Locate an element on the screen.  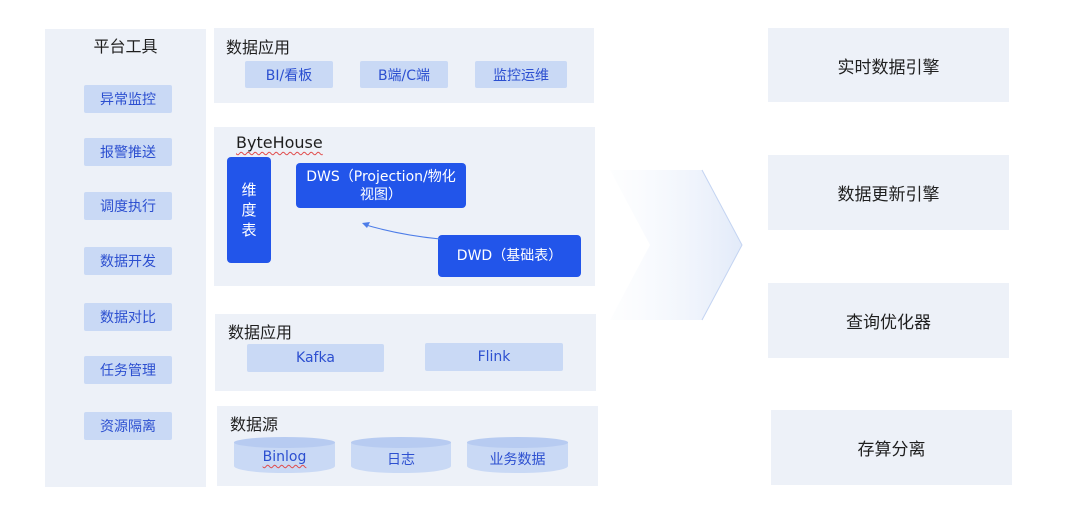
source-binlog-text: Binlog is located at coordinates (284, 457).